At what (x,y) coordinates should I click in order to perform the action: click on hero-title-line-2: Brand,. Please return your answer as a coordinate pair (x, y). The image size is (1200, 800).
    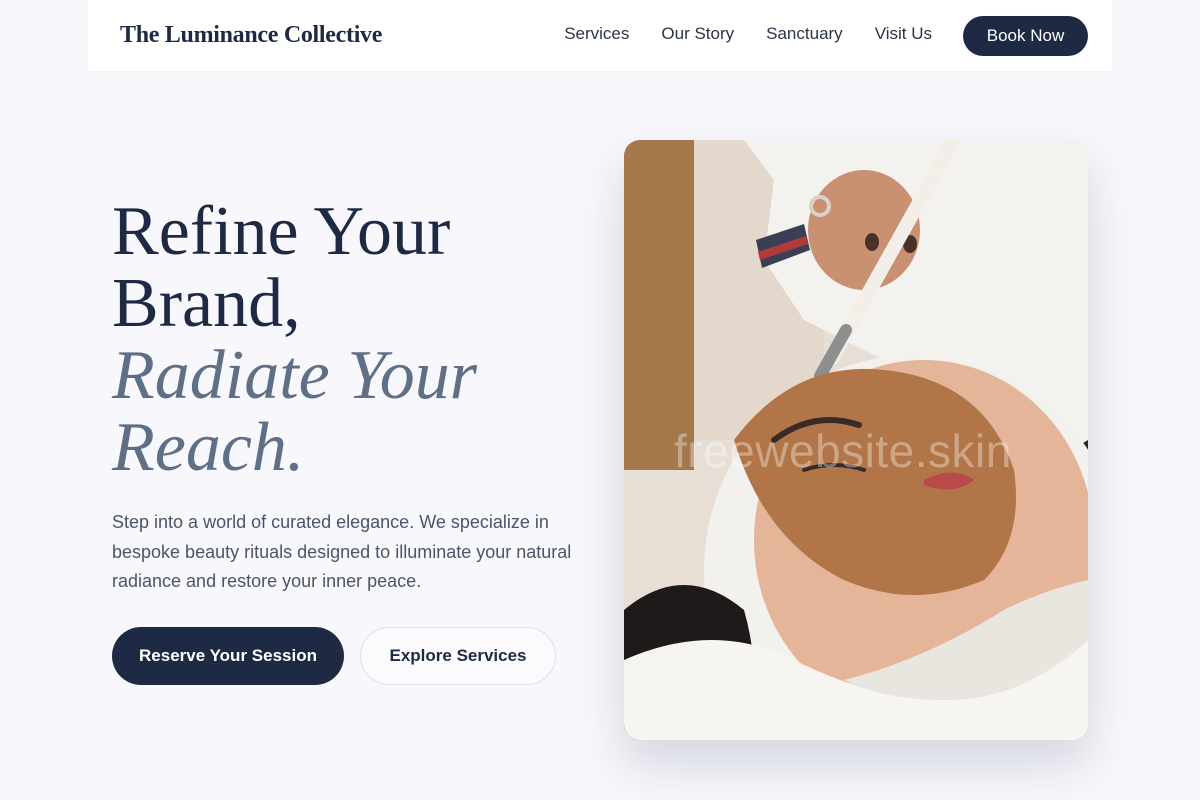
    Looking at the image, I should click on (206, 303).